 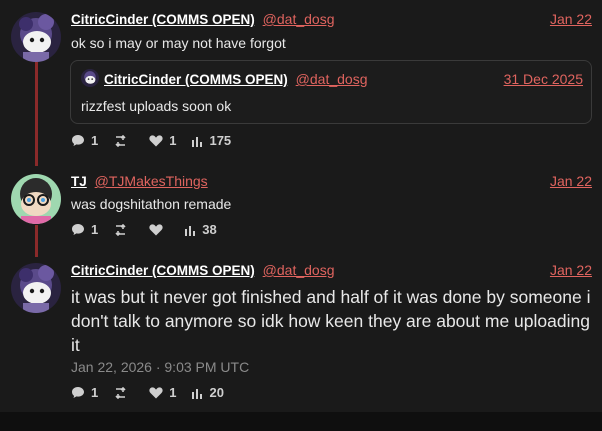 I want to click on views-stat: 175, so click(x=211, y=140).